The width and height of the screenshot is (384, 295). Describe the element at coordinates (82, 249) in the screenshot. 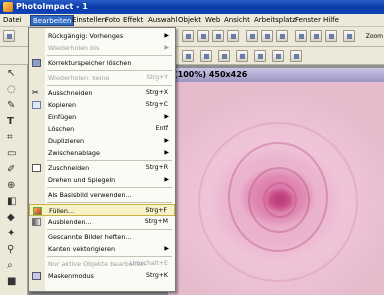

I see `menu-item-label: Kanten vektorigieren` at that location.